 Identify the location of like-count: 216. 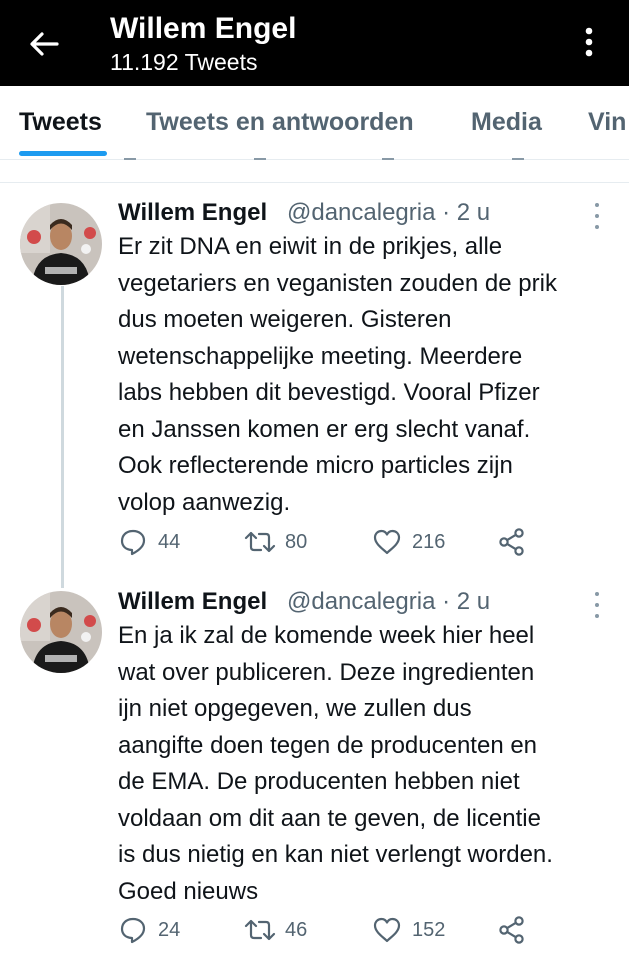
(429, 542).